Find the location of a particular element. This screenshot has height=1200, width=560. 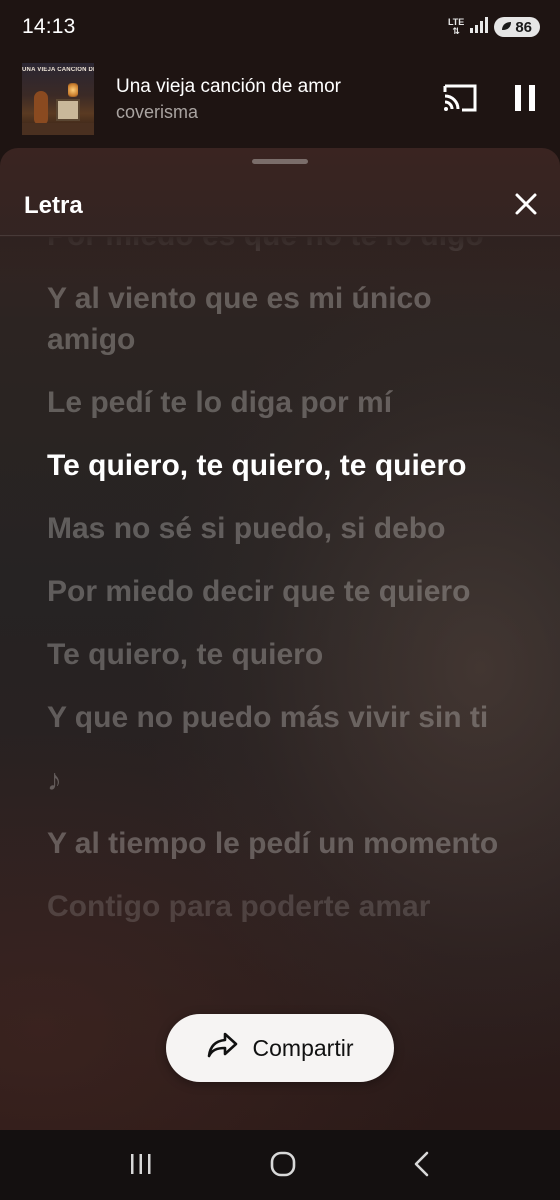

back-icon is located at coordinates (422, 1165).